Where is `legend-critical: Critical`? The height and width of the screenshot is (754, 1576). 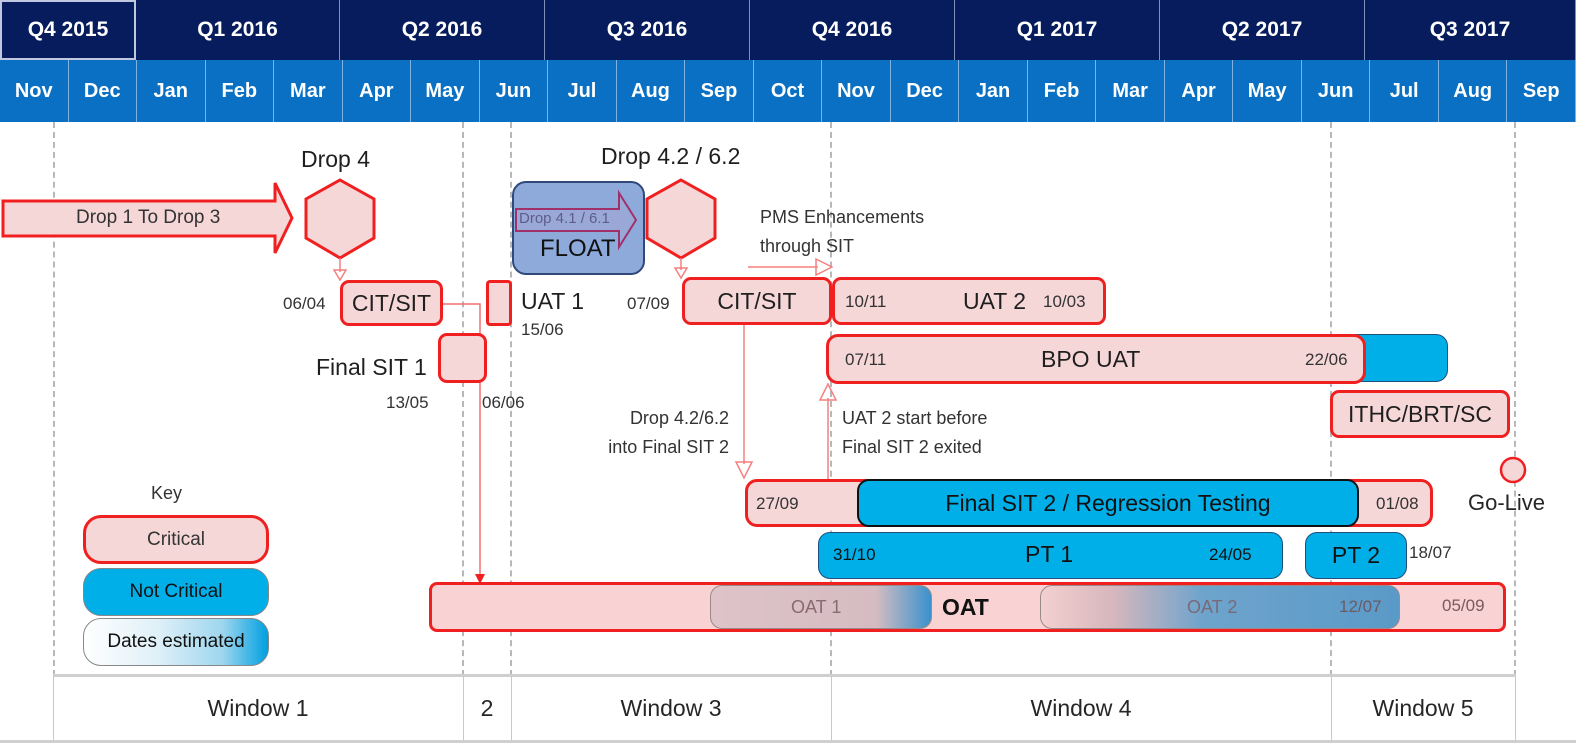
legend-critical: Critical is located at coordinates (176, 539).